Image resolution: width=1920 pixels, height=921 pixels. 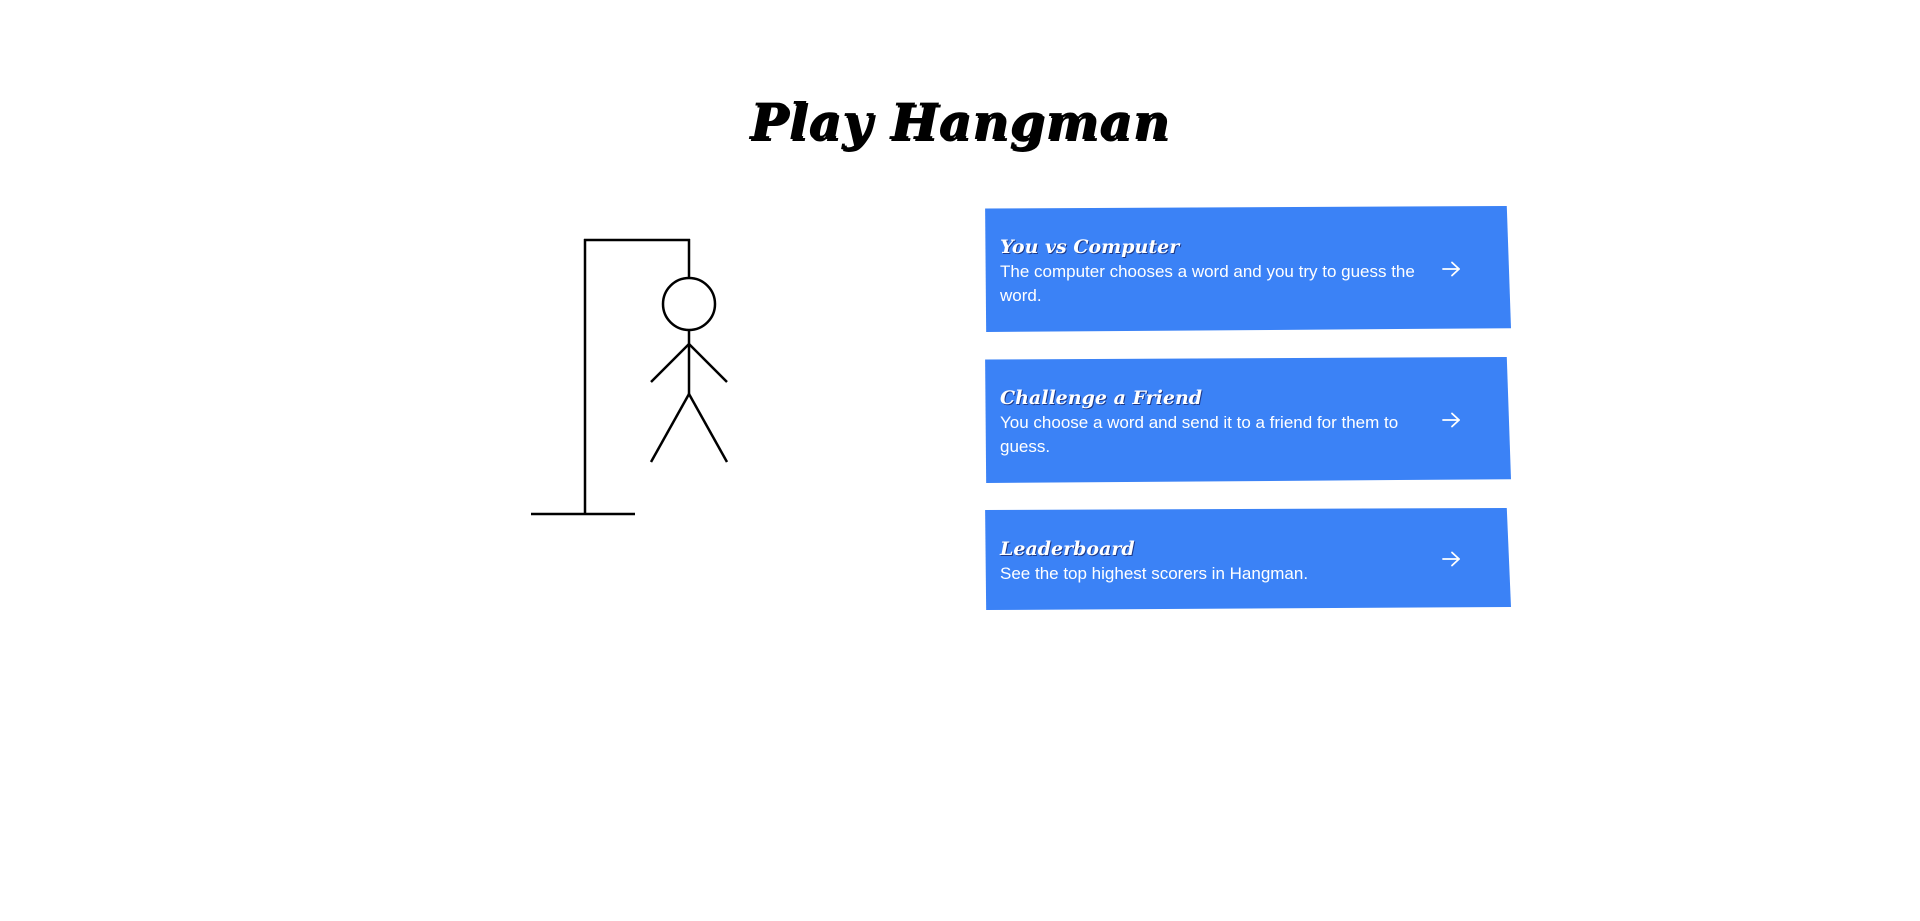 I want to click on figure-right-arm, so click(x=708, y=363).